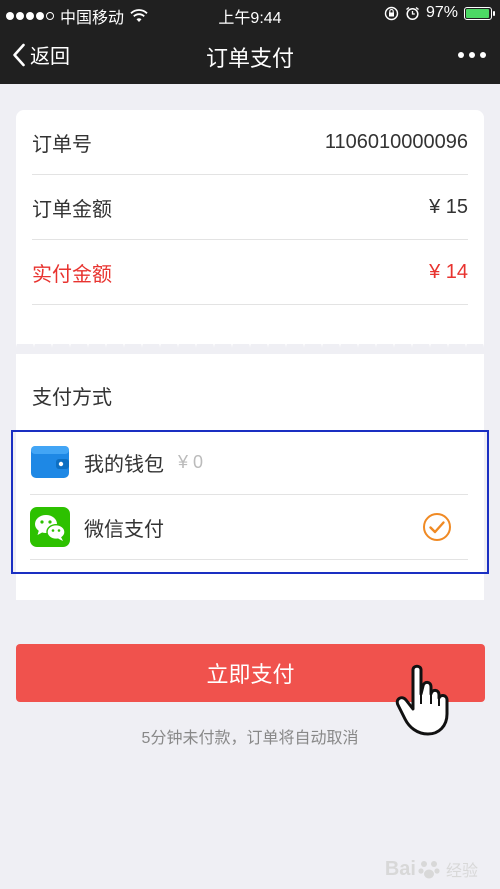 This screenshot has height=889, width=500. Describe the element at coordinates (250, 738) in the screenshot. I see `payment-timeout-hint: 5分钟未付款，订单将自动取消` at that location.